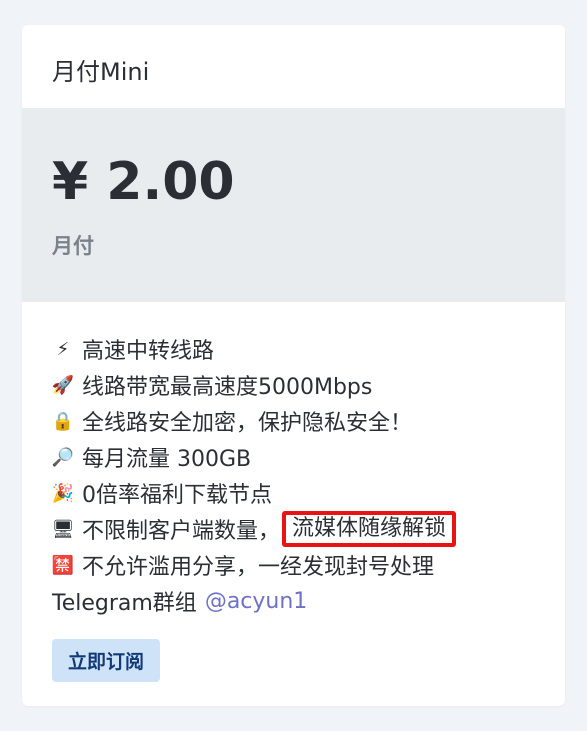 The height and width of the screenshot is (731, 587). Describe the element at coordinates (63, 421) in the screenshot. I see `lock-icon: 🔒` at that location.